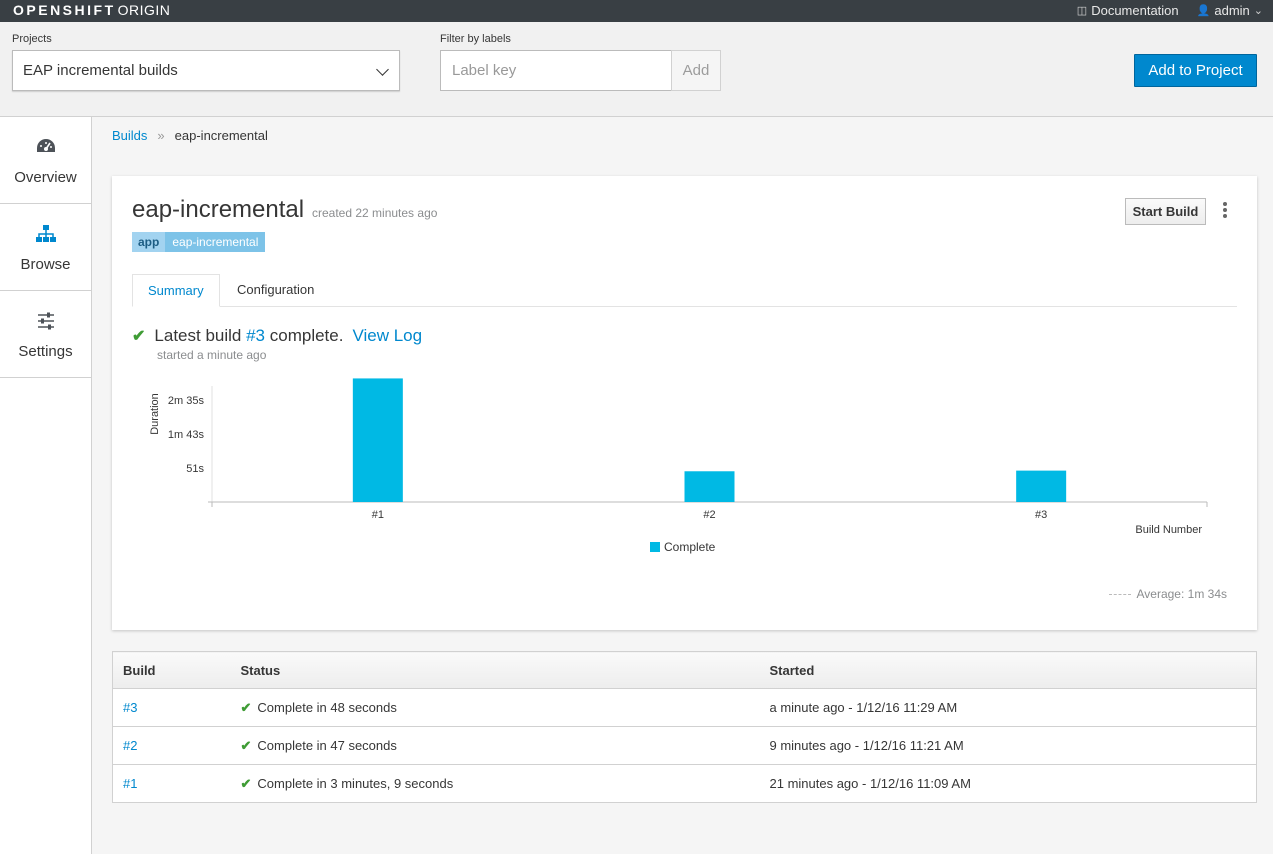  What do you see at coordinates (45, 160) in the screenshot?
I see `sidebar-item-overview: Overview` at bounding box center [45, 160].